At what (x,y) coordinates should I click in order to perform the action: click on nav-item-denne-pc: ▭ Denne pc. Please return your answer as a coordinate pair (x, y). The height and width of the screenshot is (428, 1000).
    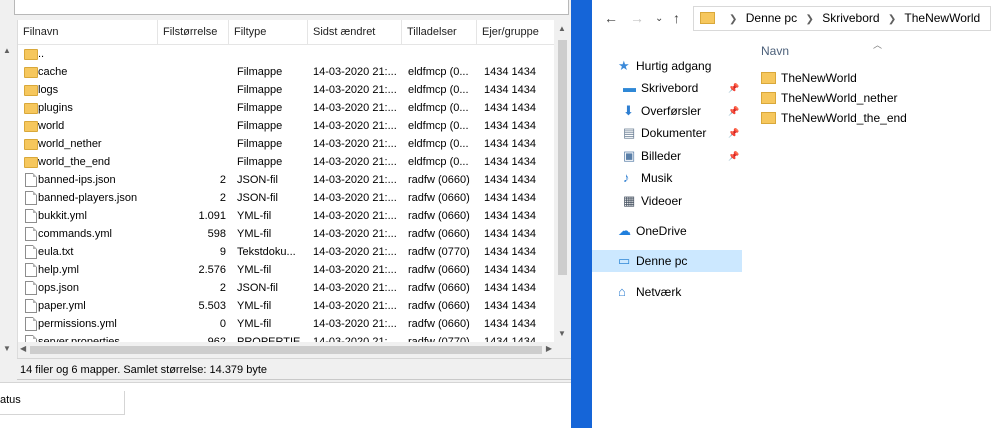
    Looking at the image, I should click on (667, 261).